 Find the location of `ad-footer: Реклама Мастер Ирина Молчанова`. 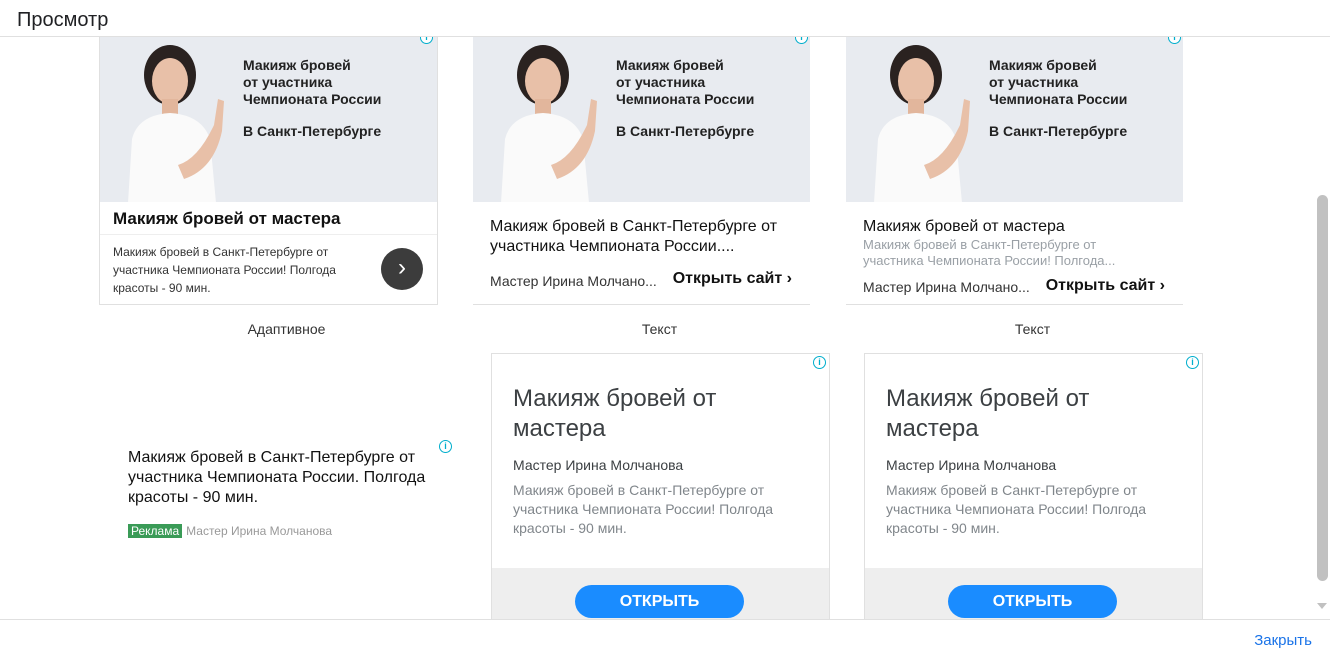

ad-footer: Реклама Мастер Ирина Молчанова is located at coordinates (283, 531).